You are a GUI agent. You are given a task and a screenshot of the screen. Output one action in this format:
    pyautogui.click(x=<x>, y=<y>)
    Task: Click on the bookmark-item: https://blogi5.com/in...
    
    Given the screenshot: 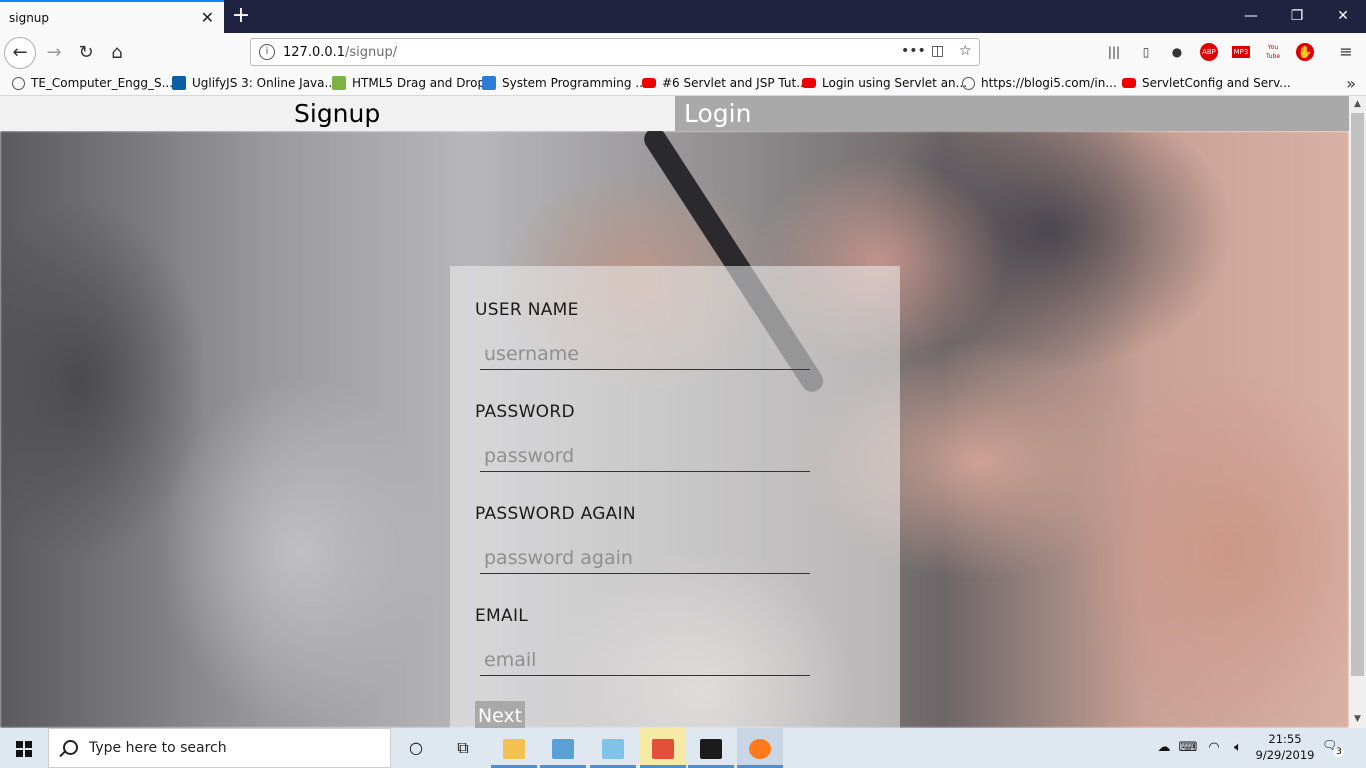 What is the action you would take?
    pyautogui.click(x=1039, y=83)
    